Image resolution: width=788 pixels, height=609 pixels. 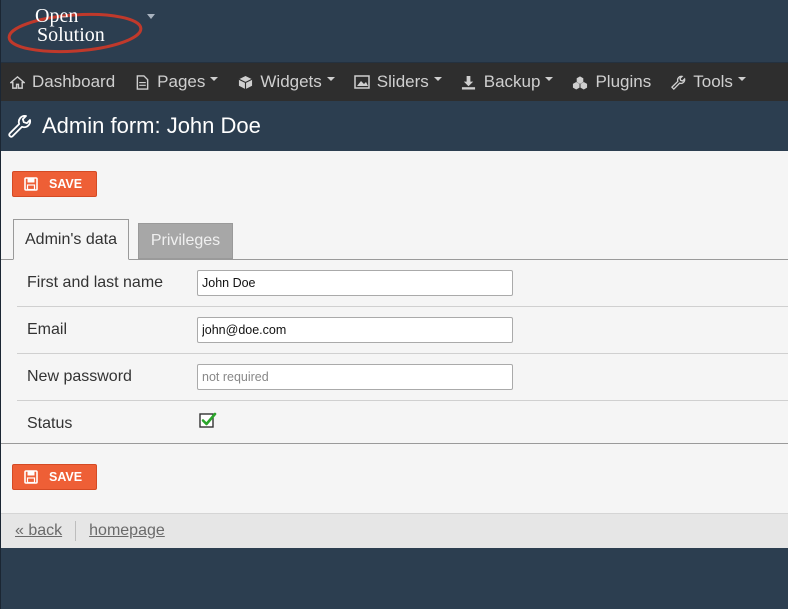 What do you see at coordinates (71, 35) in the screenshot?
I see `logo-text-solution: Solution` at bounding box center [71, 35].